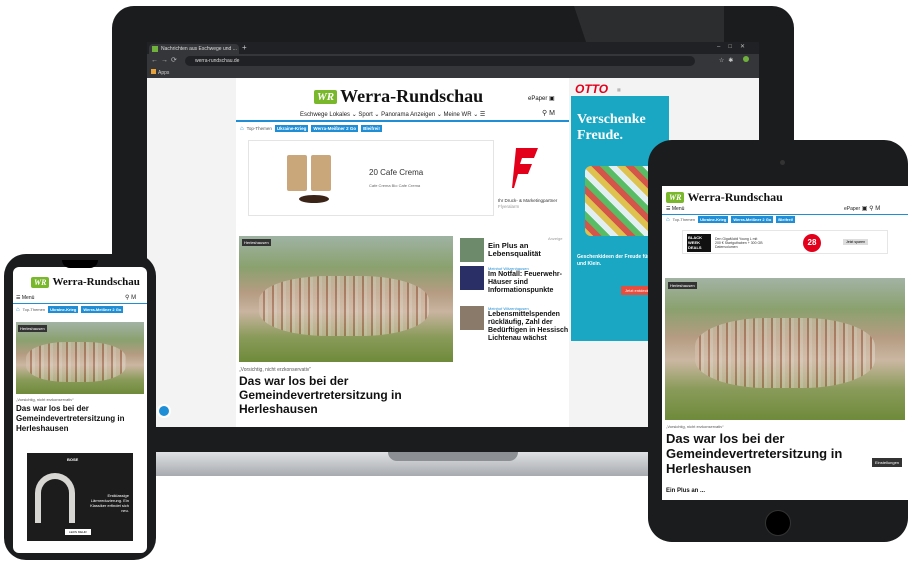  I want to click on window-controls-icon: –□✕, so click(735, 46).